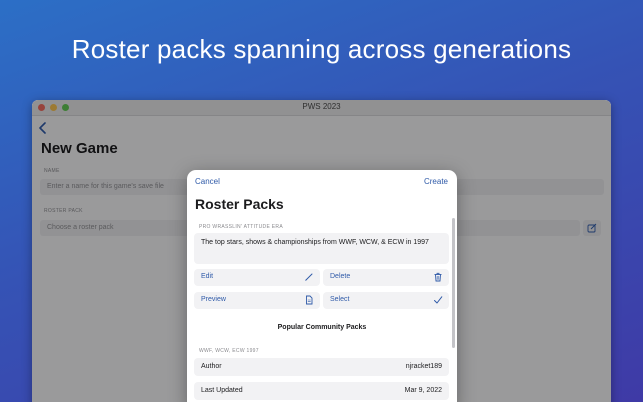  What do you see at coordinates (321, 367) in the screenshot?
I see `list-item: Author njracket189` at bounding box center [321, 367].